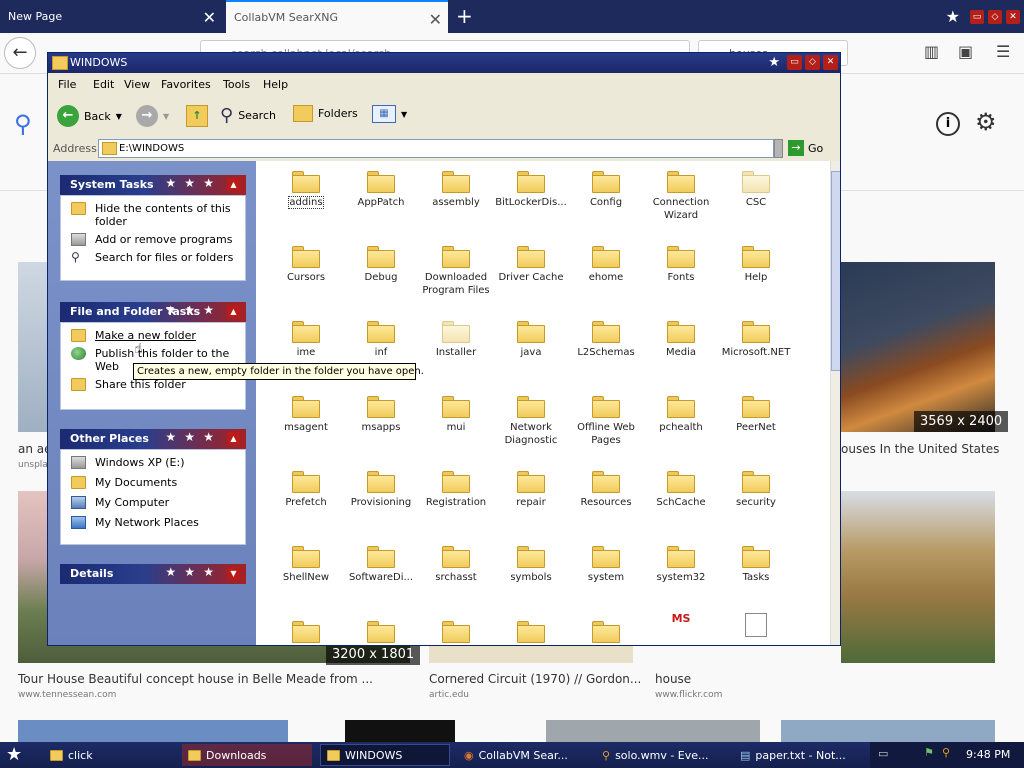  I want to click on views-button: ▦ ▼, so click(389, 114).